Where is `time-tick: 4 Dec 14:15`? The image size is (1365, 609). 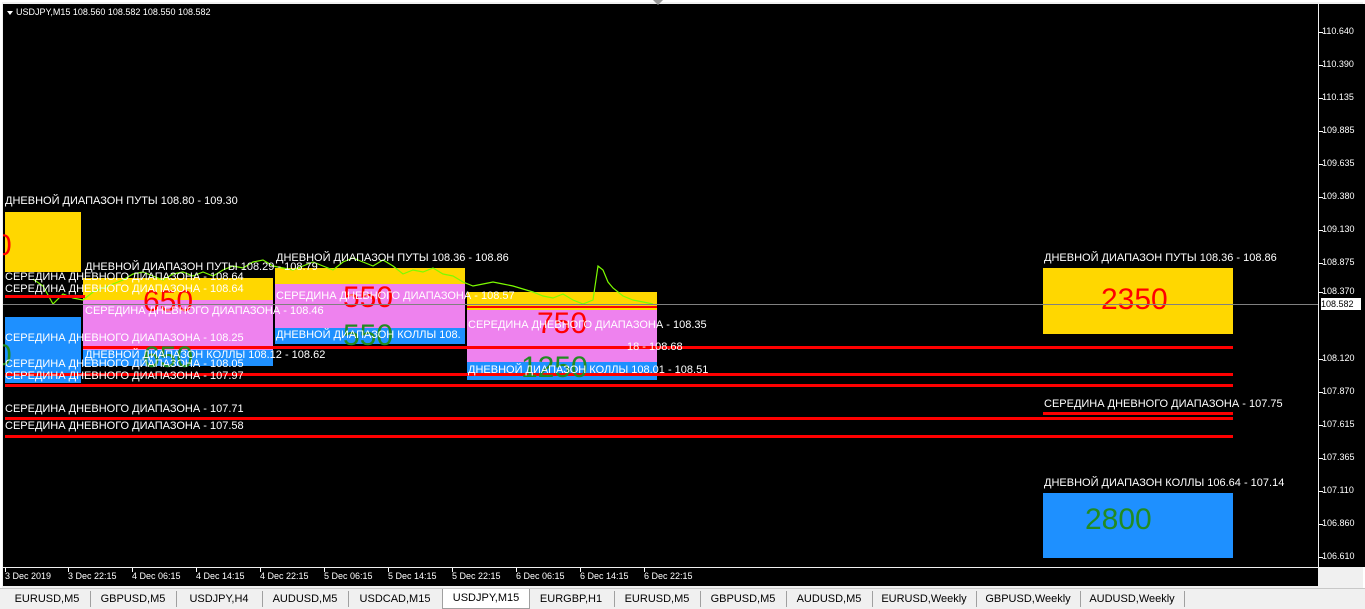
time-tick: 4 Dec 14:15 is located at coordinates (220, 574).